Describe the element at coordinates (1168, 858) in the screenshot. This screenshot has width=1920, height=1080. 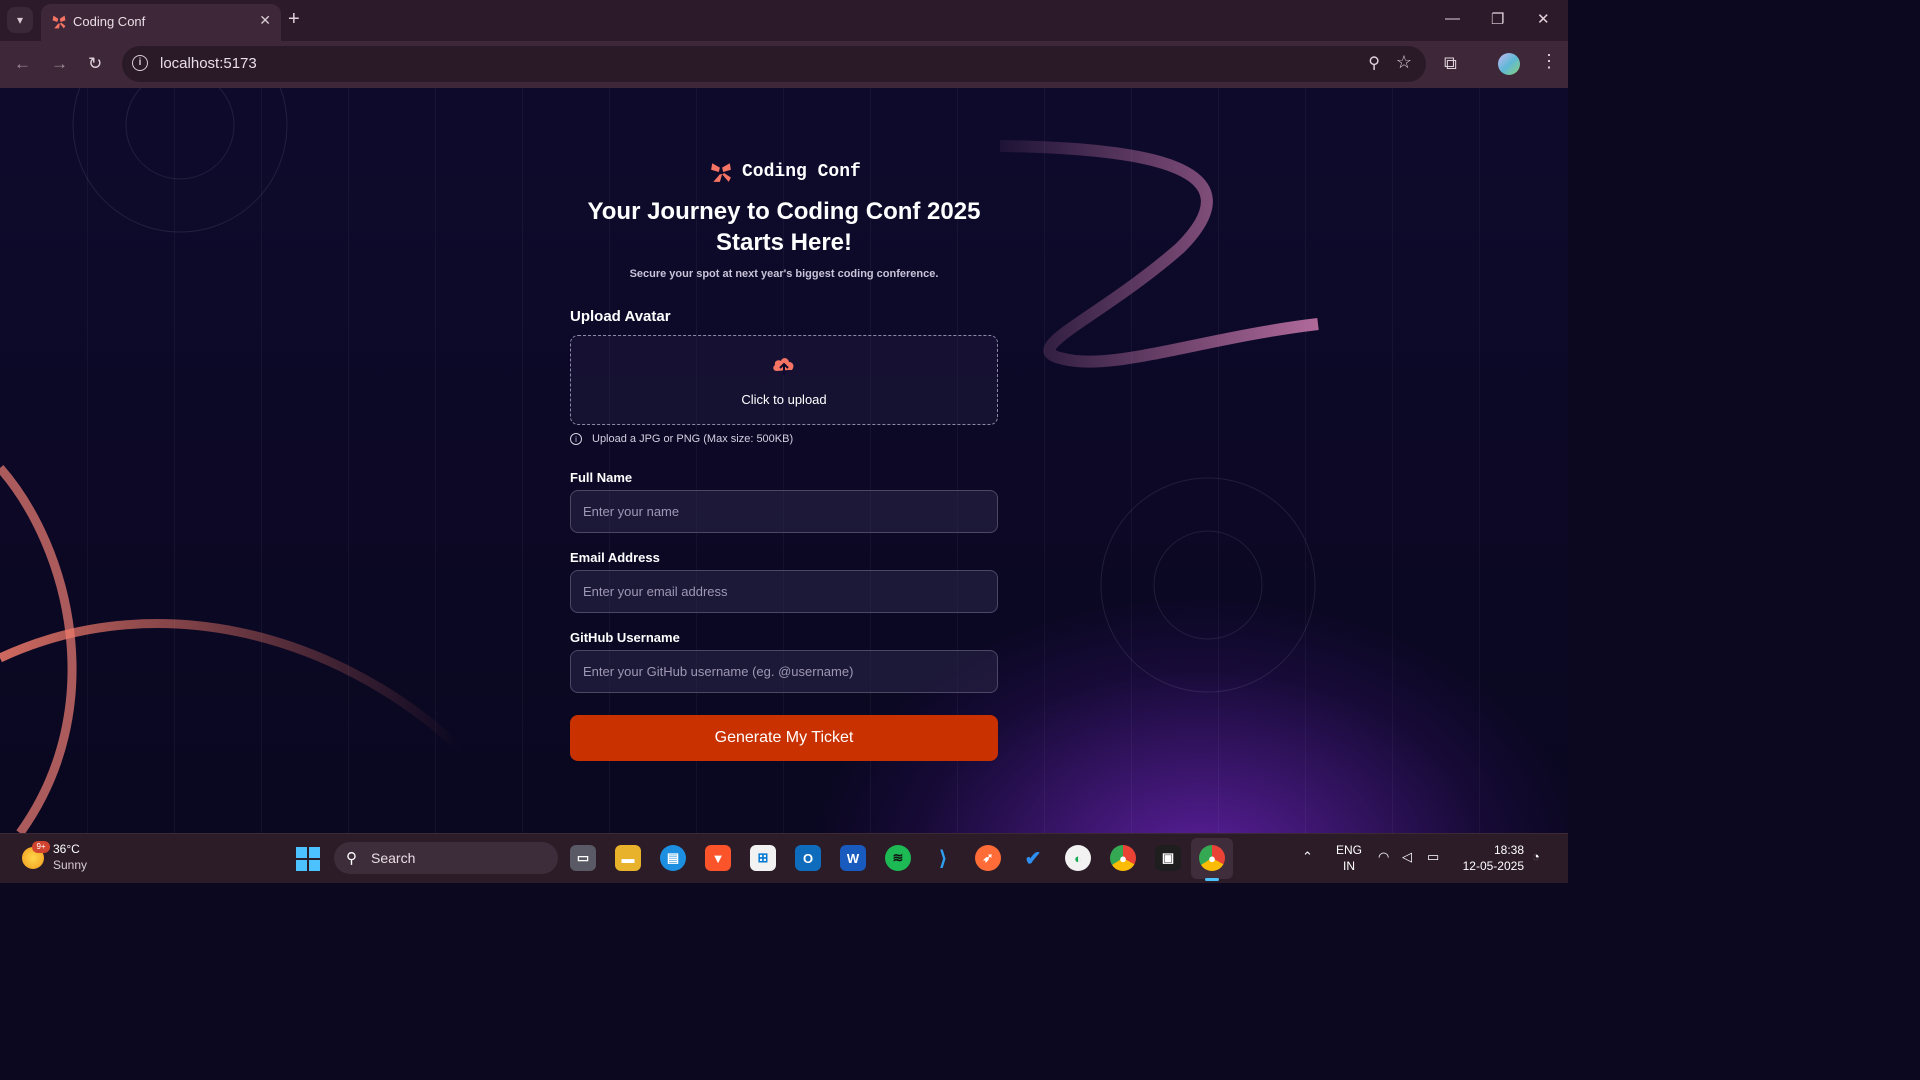
I see `terminal-icon: ▣` at that location.